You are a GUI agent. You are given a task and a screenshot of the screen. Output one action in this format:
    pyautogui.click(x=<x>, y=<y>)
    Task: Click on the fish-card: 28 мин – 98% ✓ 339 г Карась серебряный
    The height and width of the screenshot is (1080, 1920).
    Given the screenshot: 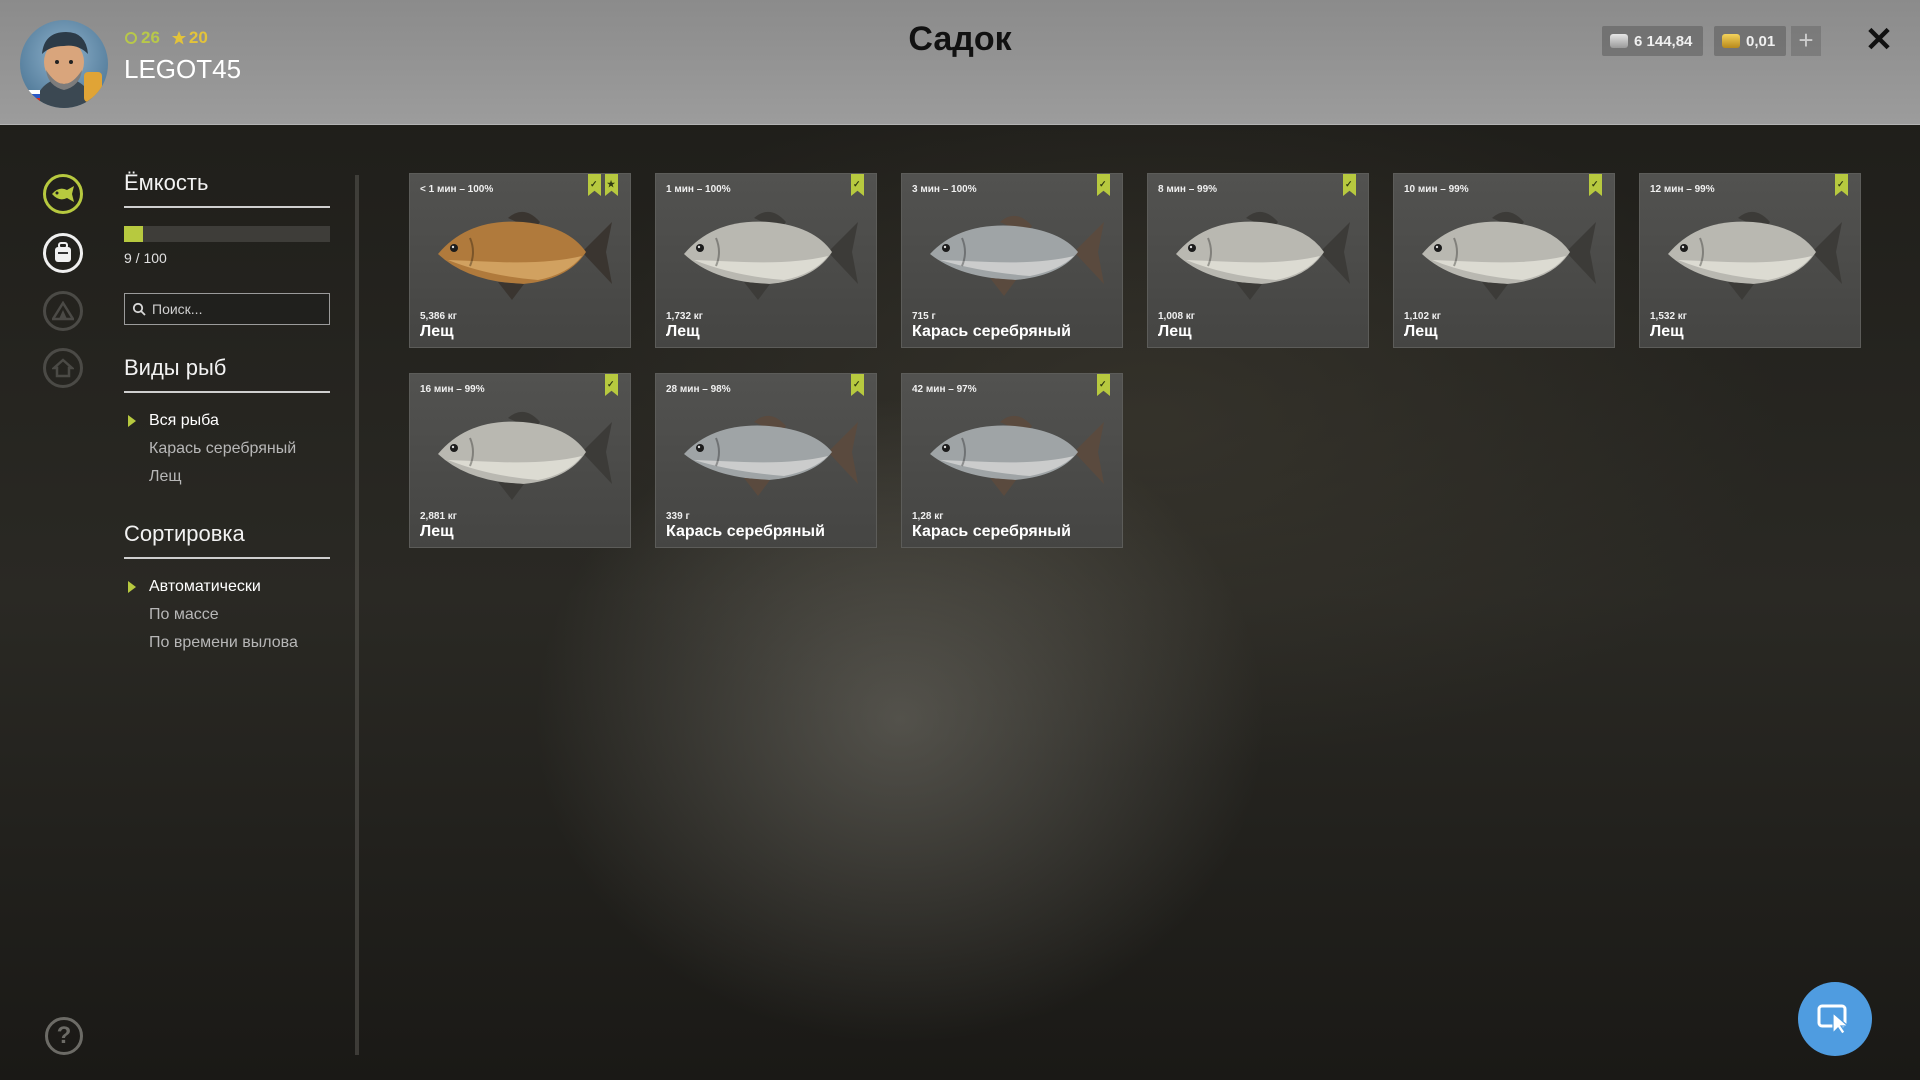 What is the action you would take?
    pyautogui.click(x=766, y=460)
    